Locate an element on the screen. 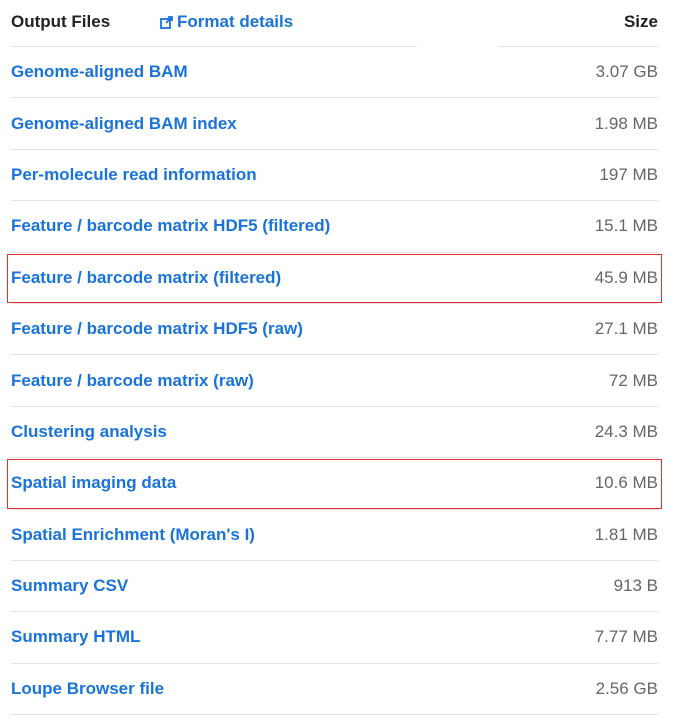 Image resolution: width=684 pixels, height=722 pixels. file-size: 3.07 GB is located at coordinates (626, 72).